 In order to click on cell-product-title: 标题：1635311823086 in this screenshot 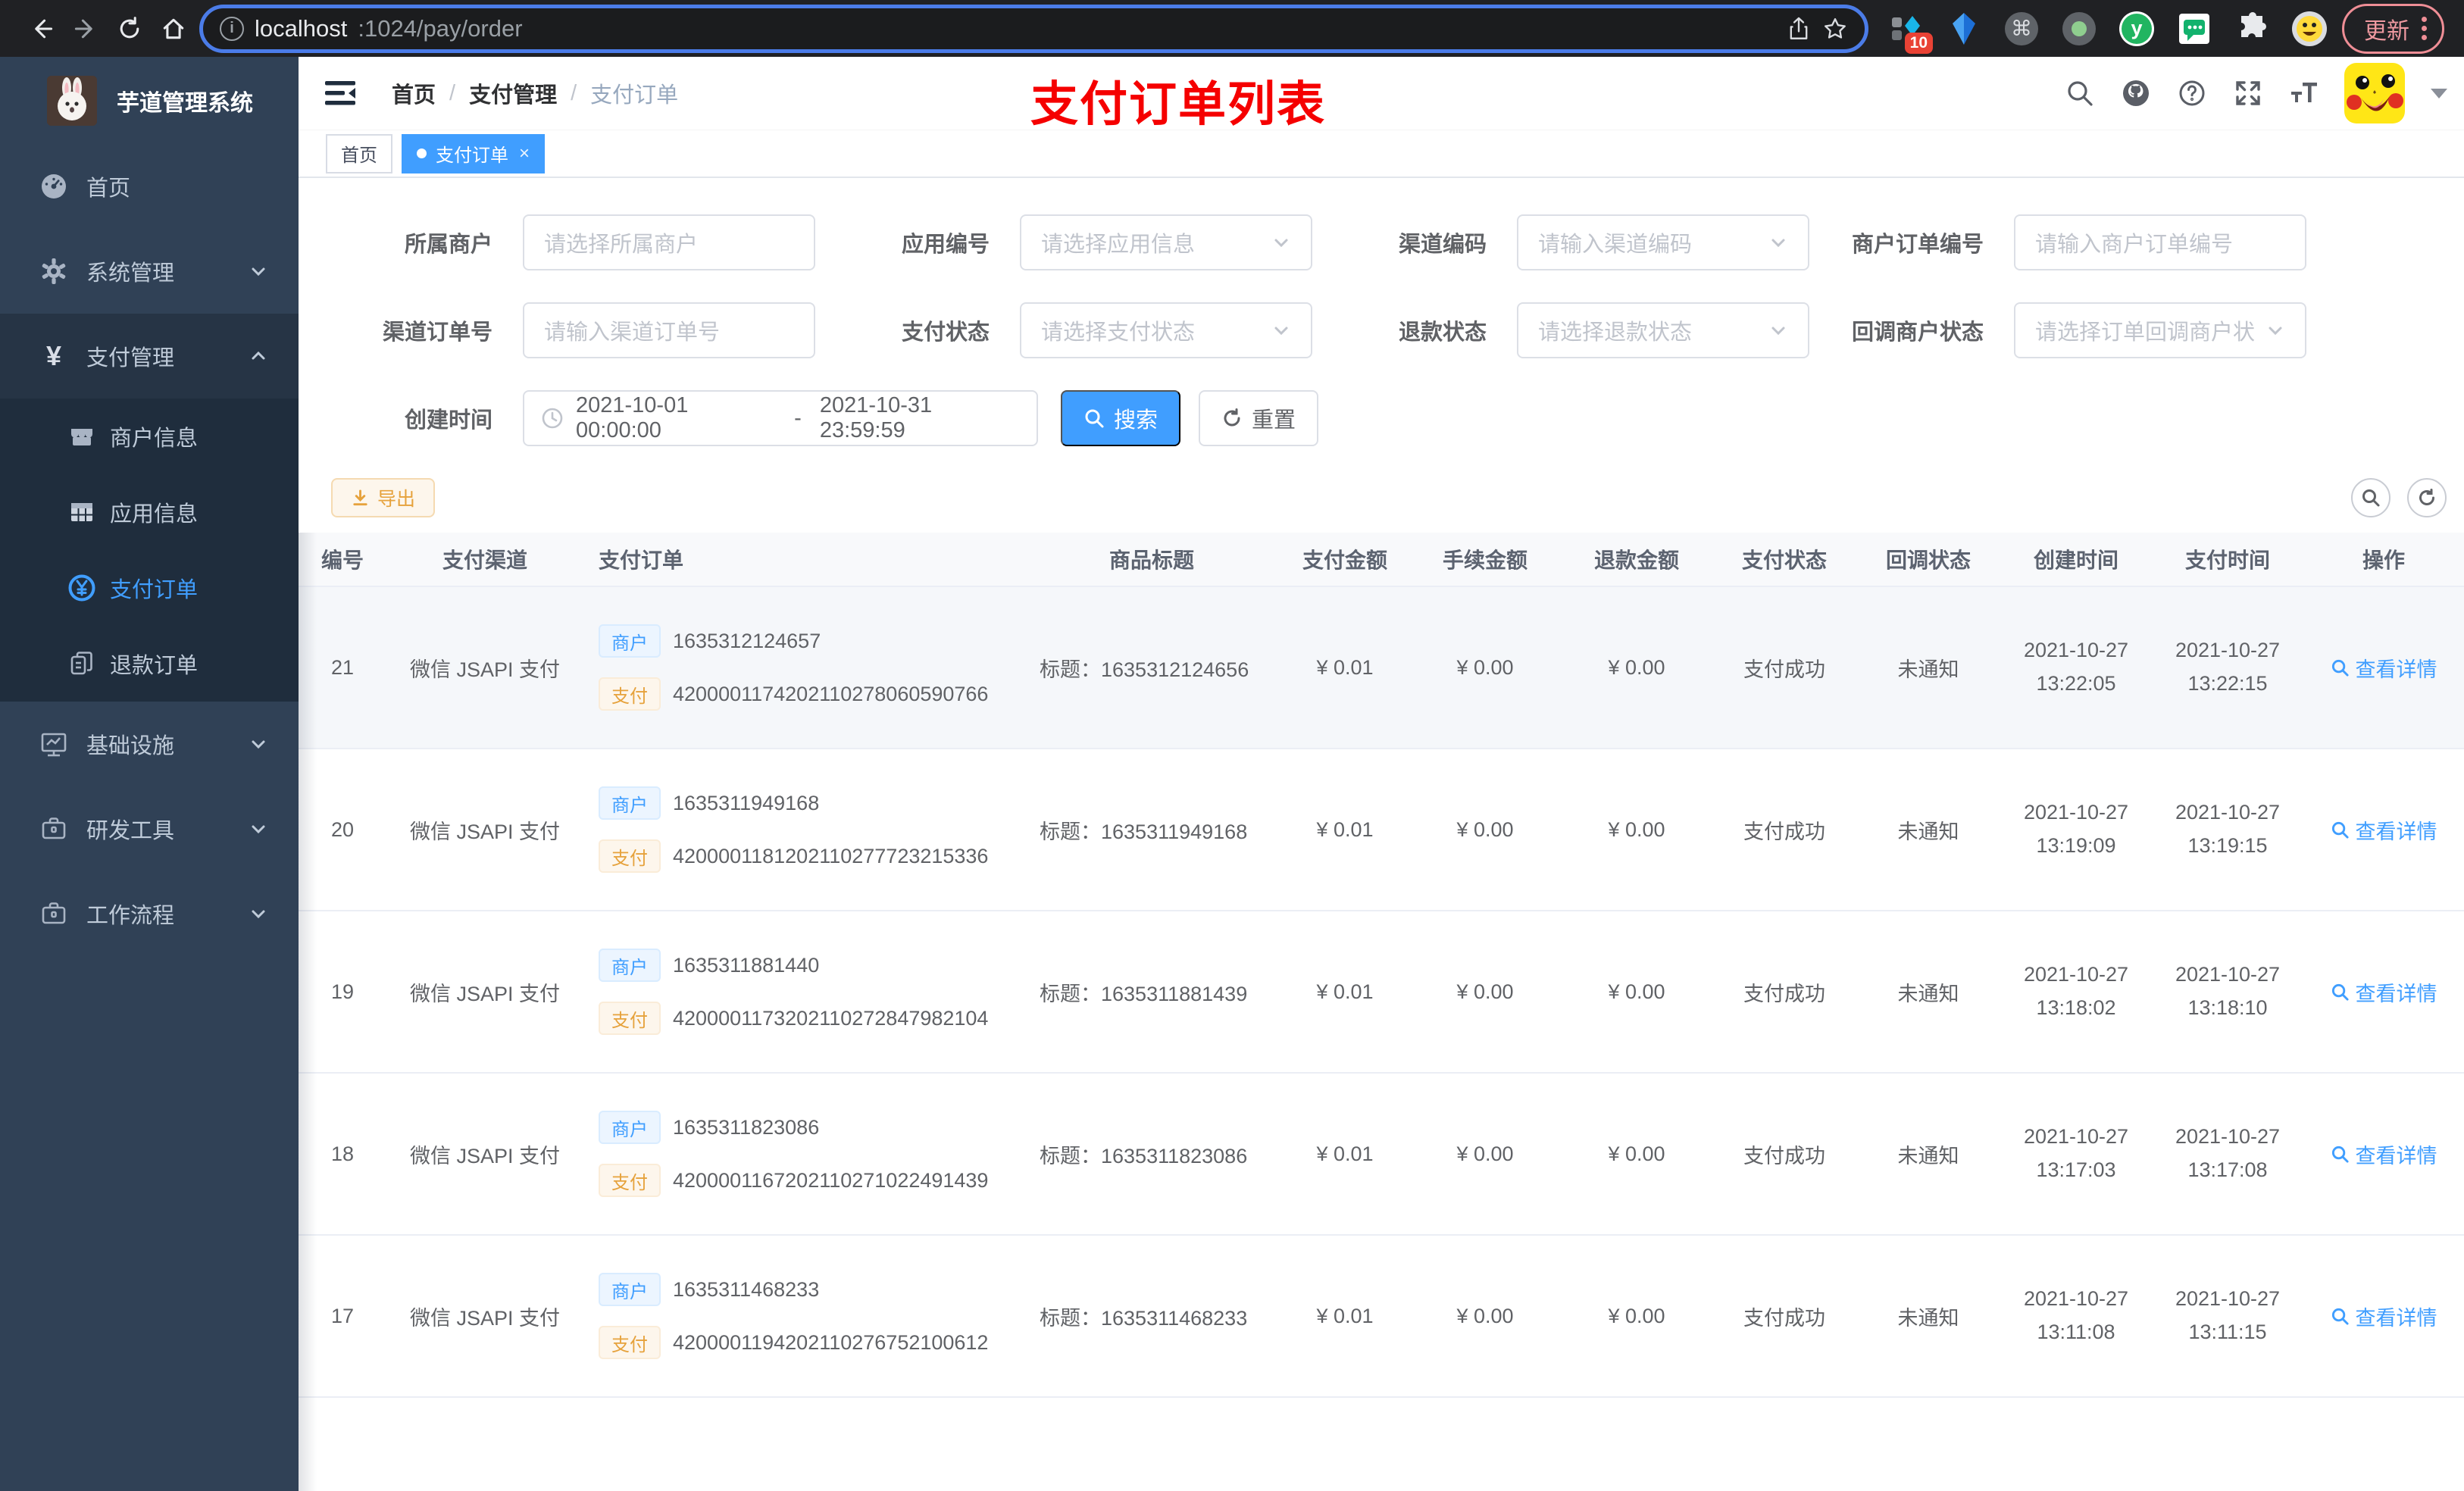, I will do `click(1144, 1155)`.